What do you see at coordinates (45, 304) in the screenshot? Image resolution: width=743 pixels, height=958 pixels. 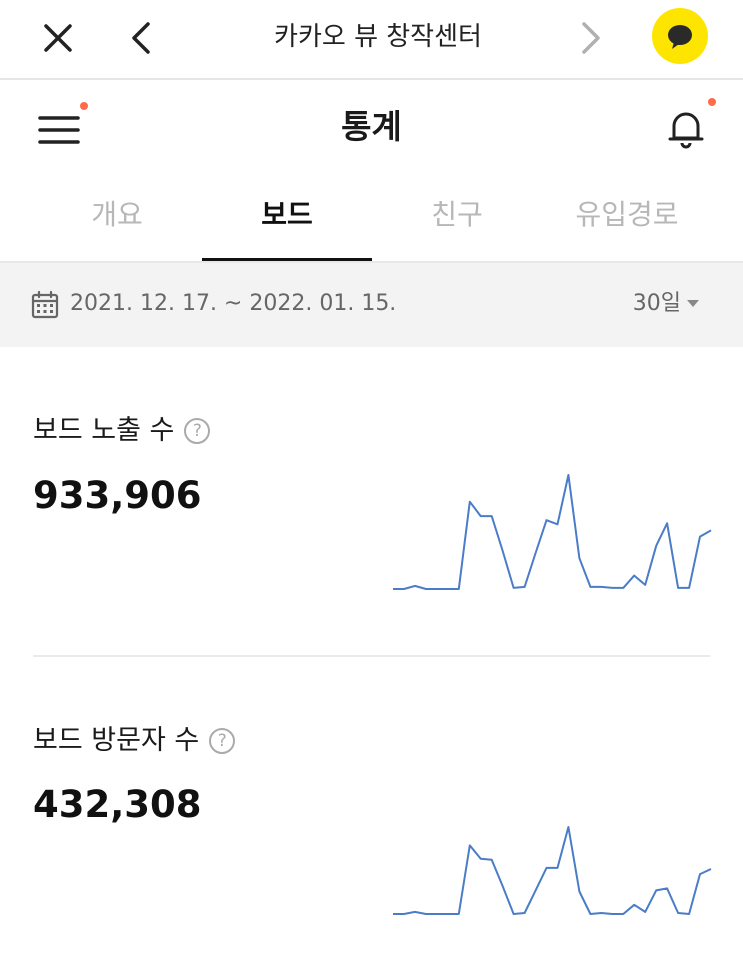 I see `calendar-icon` at bounding box center [45, 304].